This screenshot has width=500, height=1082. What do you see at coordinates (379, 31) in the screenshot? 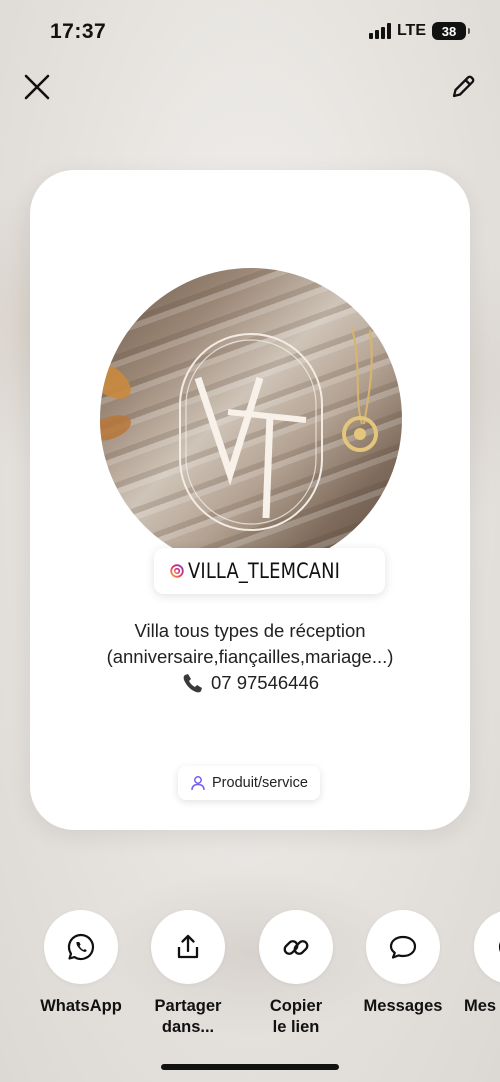
I see `signal-icon` at bounding box center [379, 31].